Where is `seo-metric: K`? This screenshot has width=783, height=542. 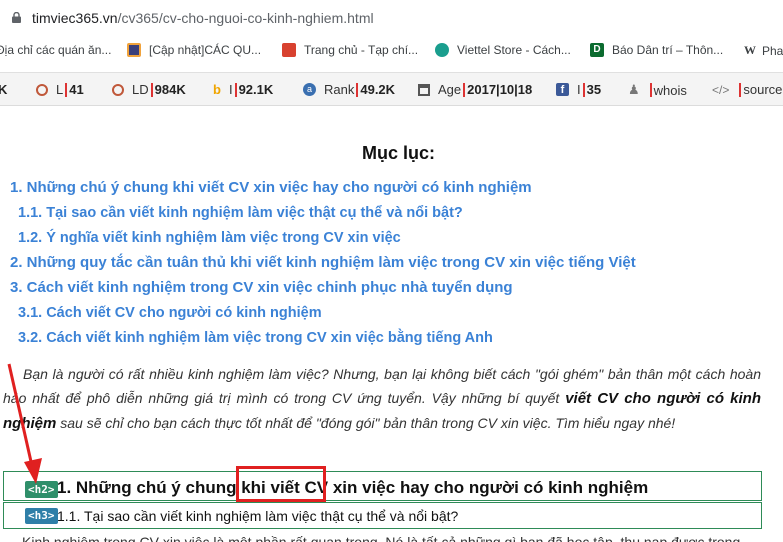 seo-metric: K is located at coordinates (3, 89).